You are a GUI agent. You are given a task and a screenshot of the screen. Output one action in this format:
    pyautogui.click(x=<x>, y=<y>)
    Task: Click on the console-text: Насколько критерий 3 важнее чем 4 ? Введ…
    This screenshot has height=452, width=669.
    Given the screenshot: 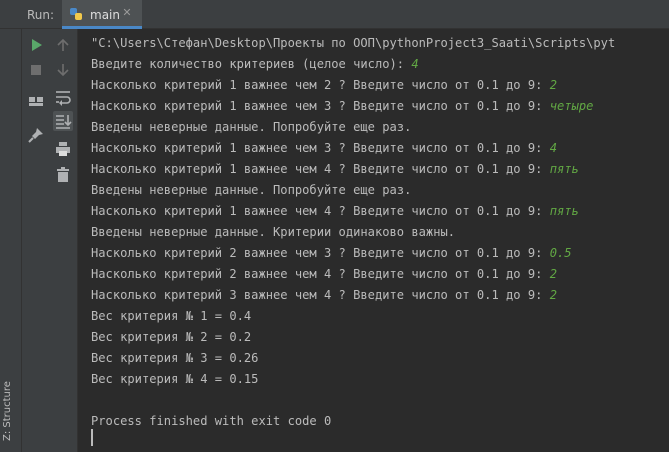 What is the action you would take?
    pyautogui.click(x=320, y=295)
    